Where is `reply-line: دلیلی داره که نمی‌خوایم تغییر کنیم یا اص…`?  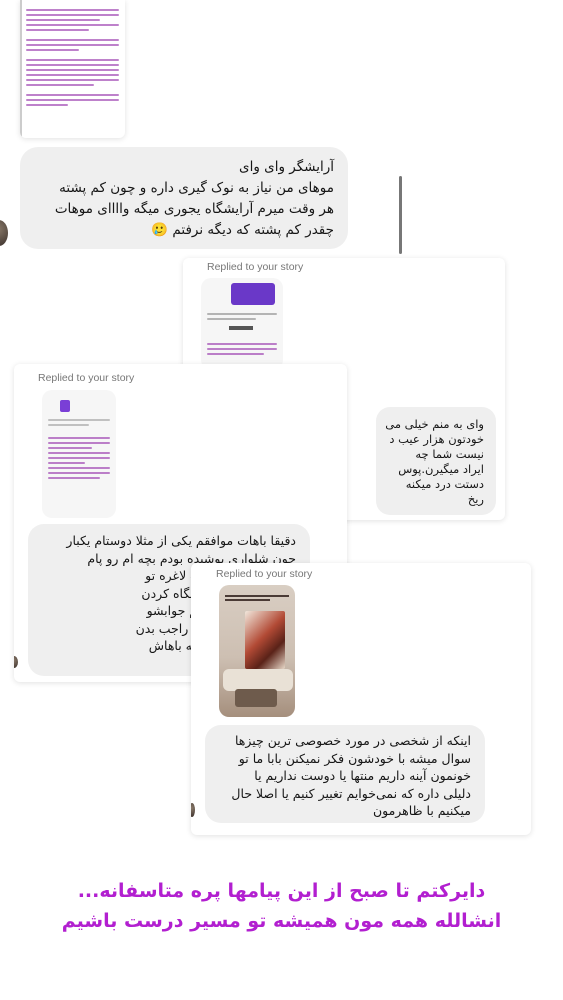
reply-line: دلیلی داره که نمی‌خوایم تغییر کنیم یا اص… is located at coordinates (351, 793).